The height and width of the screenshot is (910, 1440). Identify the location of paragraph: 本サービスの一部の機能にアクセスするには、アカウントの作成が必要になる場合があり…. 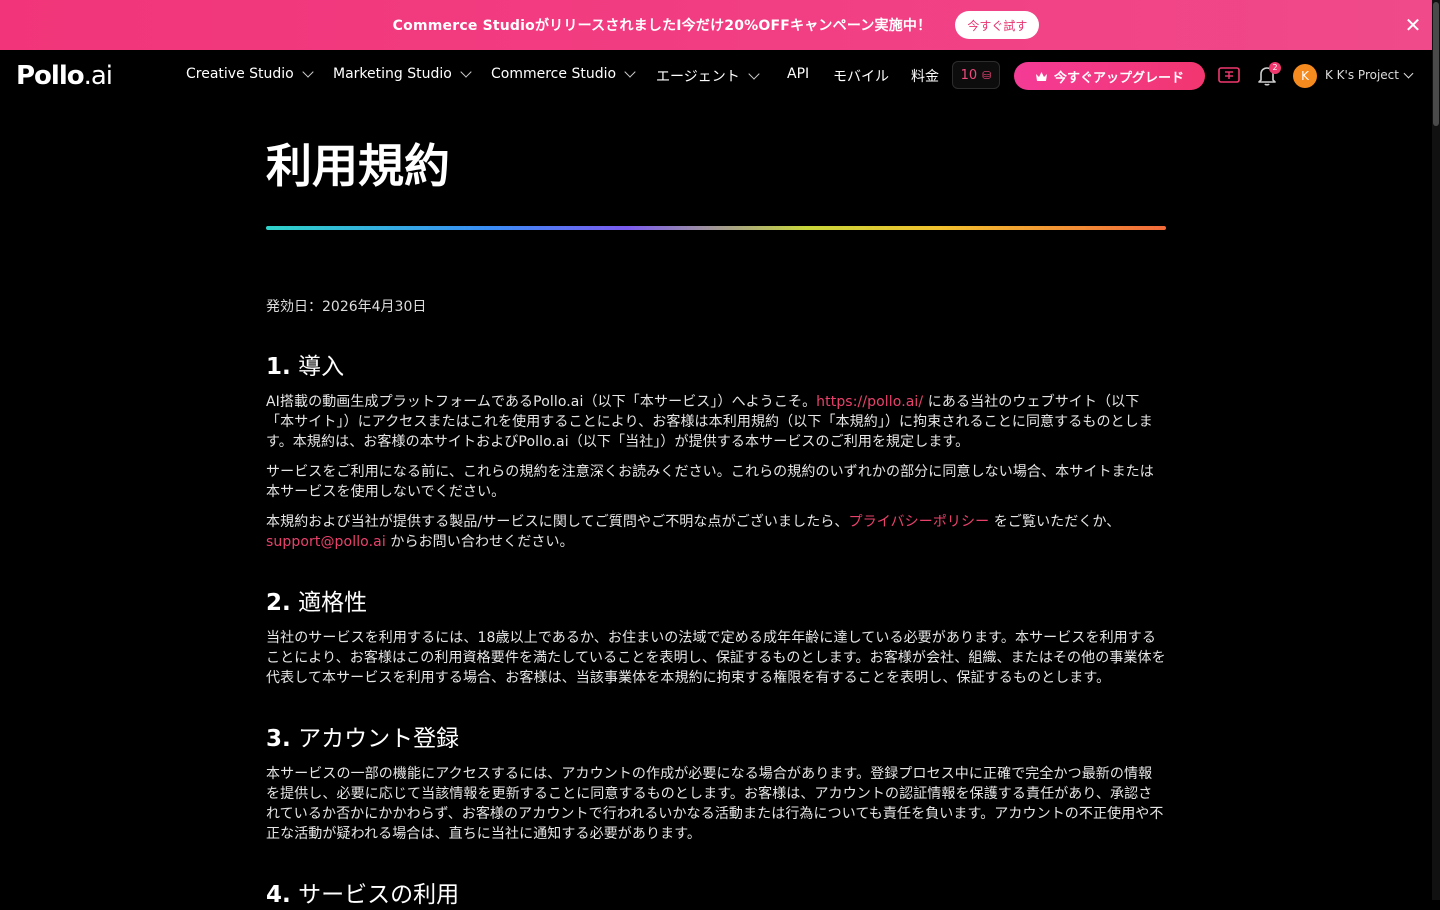
(715, 804).